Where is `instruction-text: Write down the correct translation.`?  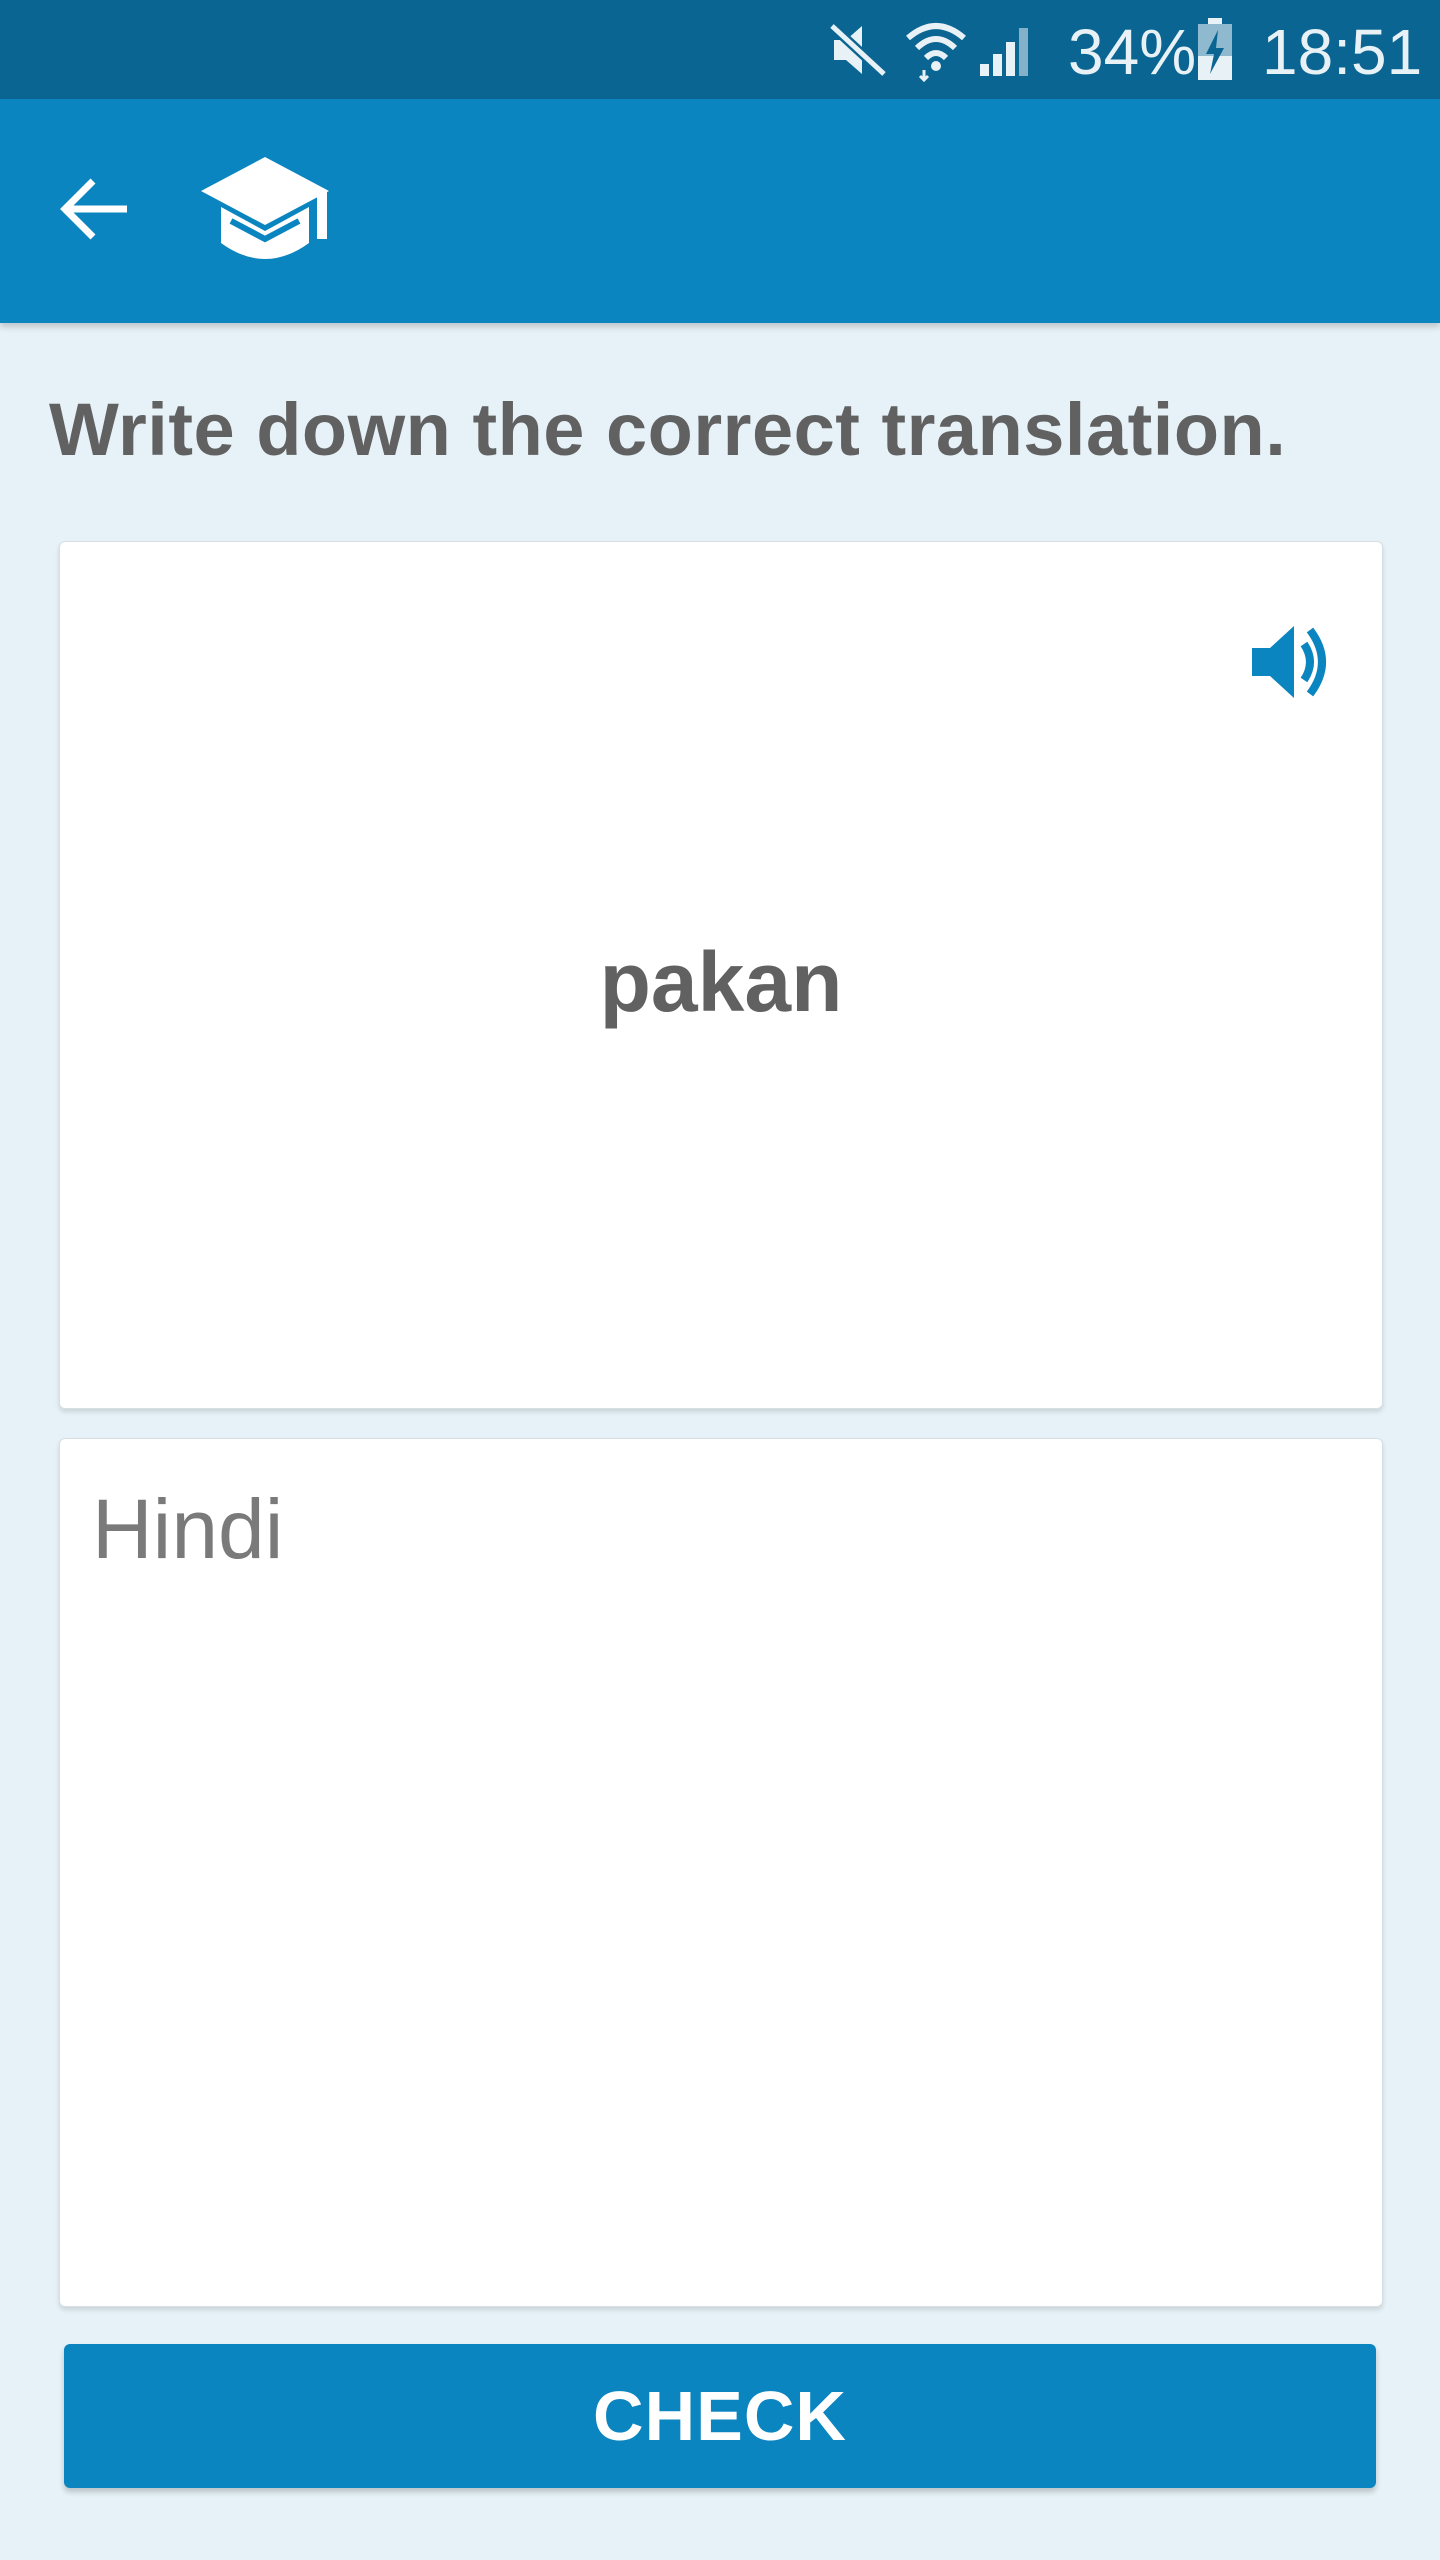
instruction-text: Write down the correct translation. is located at coordinates (668, 429).